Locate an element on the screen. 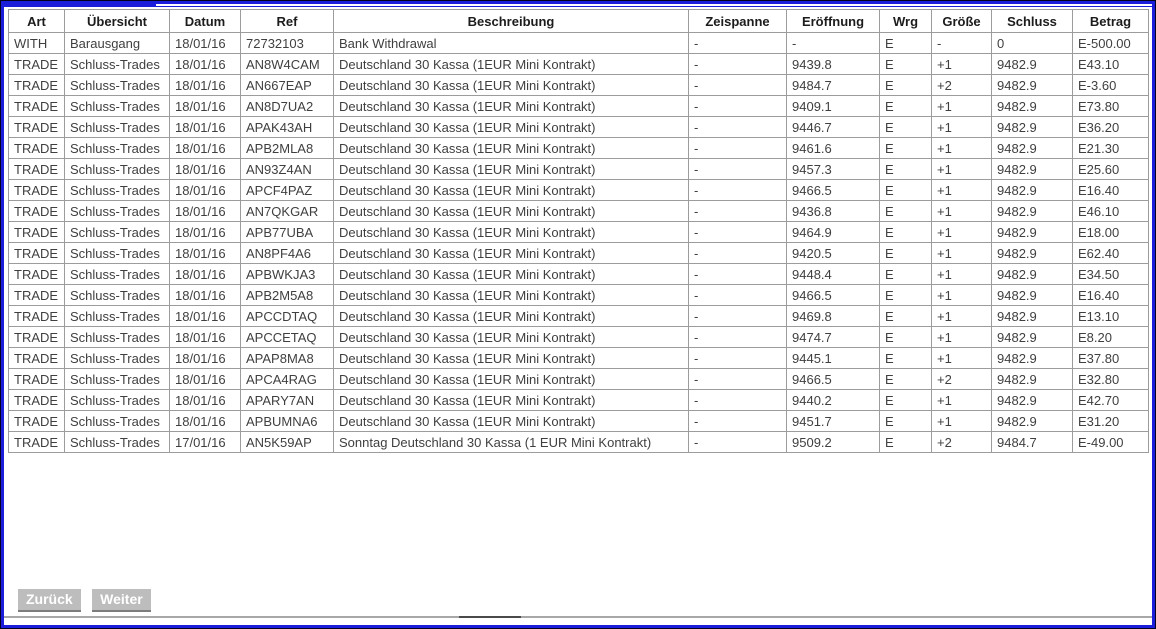 This screenshot has height=629, width=1156. cell-ref: APCCETAQ is located at coordinates (287, 337).